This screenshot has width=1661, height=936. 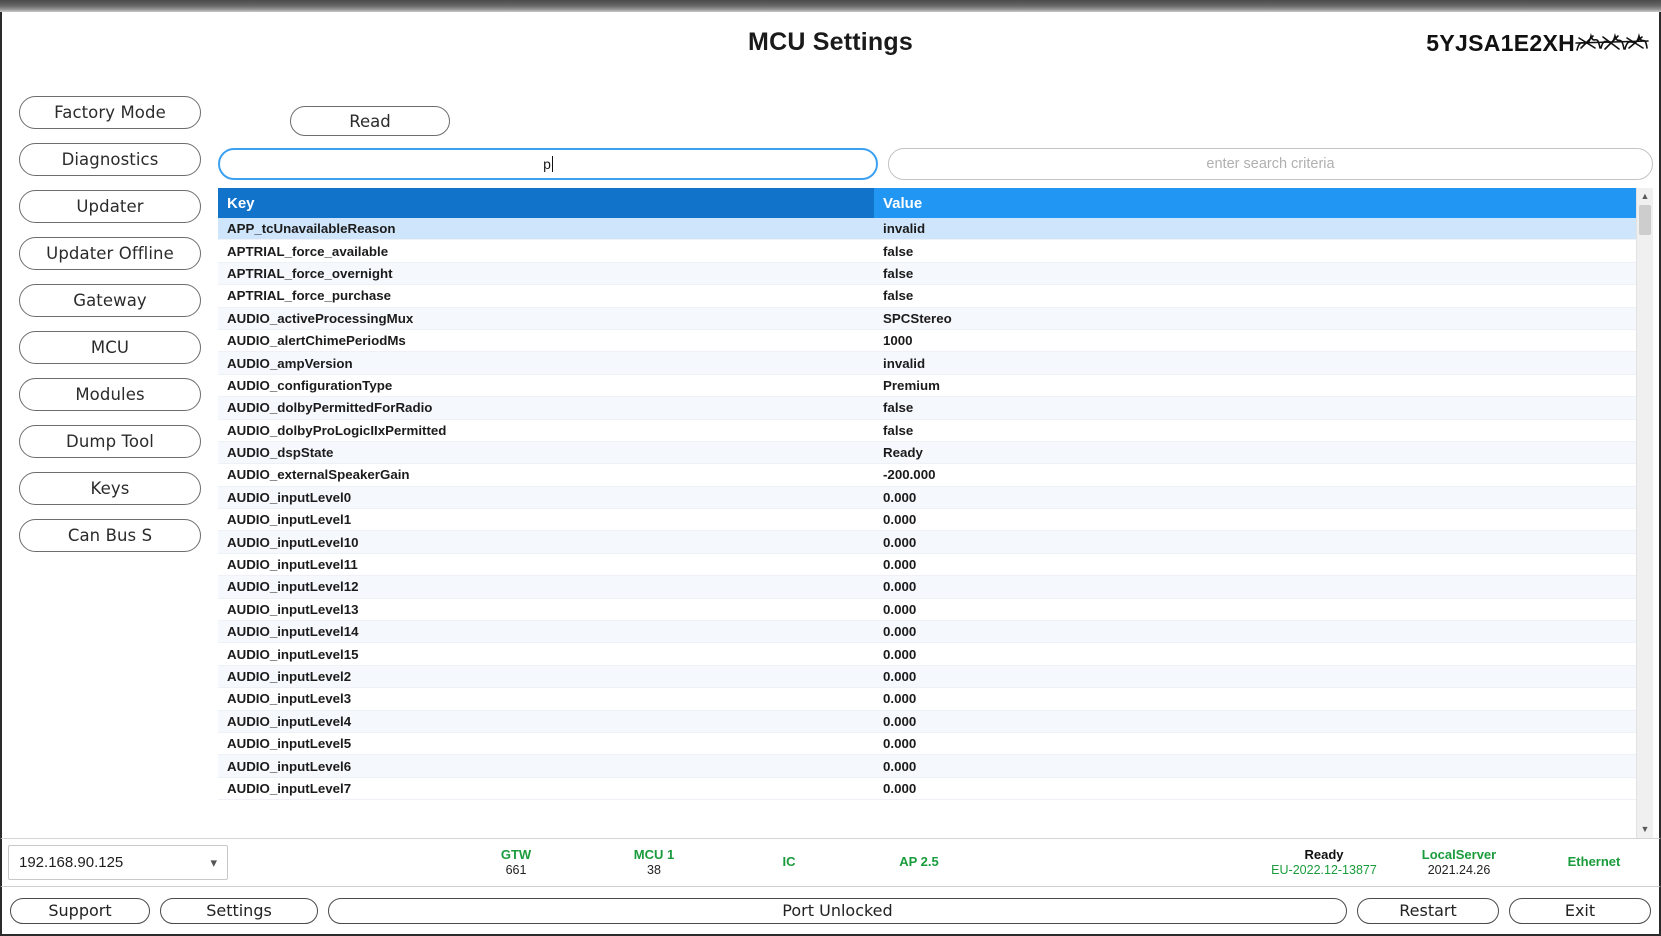 I want to click on sidebar-item-diagnostics: Diagnostics, so click(x=110, y=159).